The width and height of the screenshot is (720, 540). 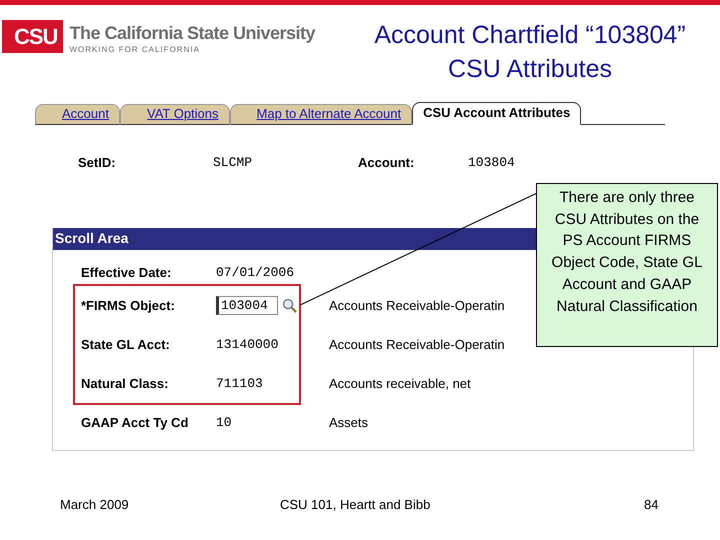 I want to click on logo-name: The California State University, so click(x=192, y=33).